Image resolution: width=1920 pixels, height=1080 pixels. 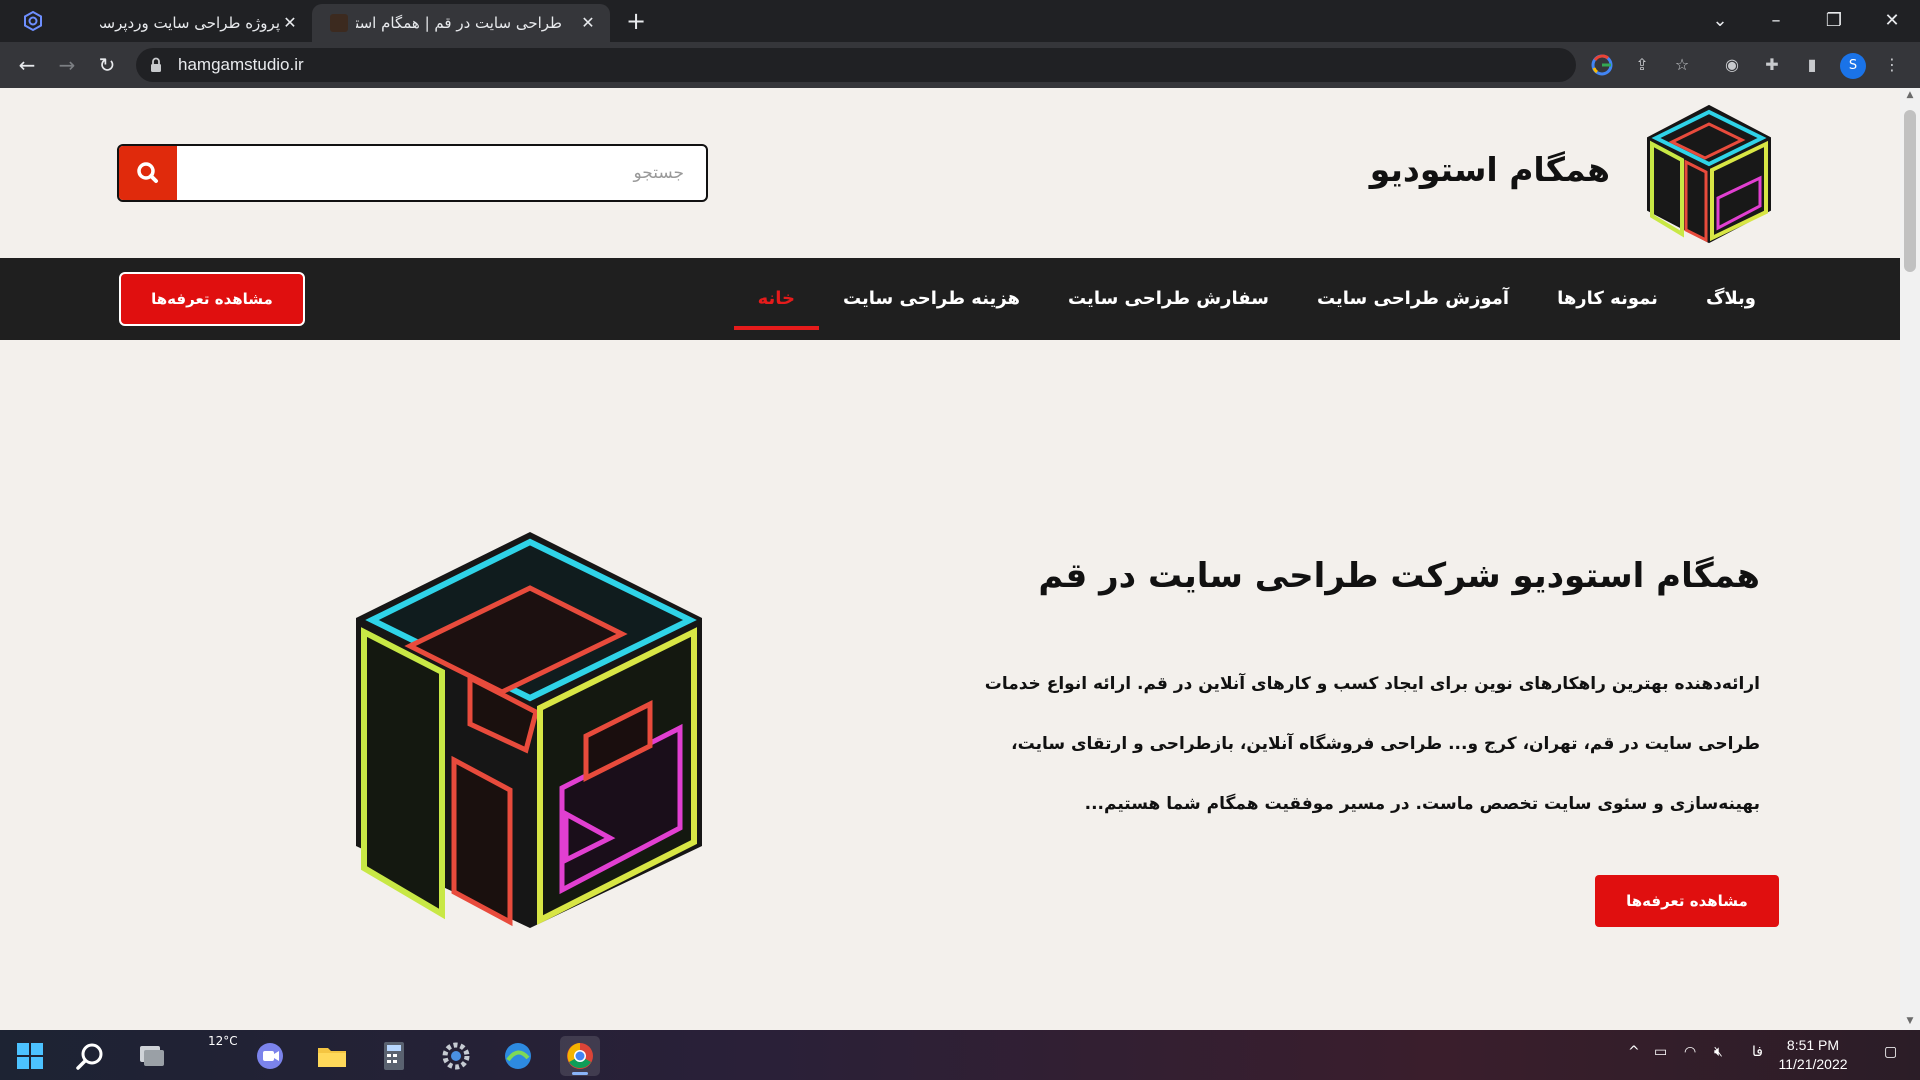 I want to click on weather-temp: 12°C, so click(x=223, y=1041).